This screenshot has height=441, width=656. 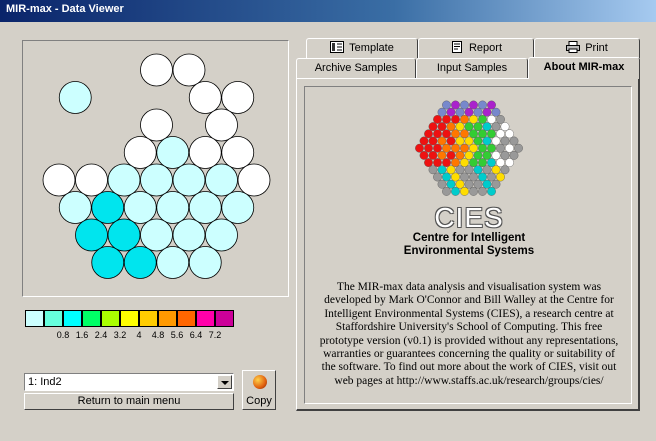 What do you see at coordinates (259, 390) in the screenshot?
I see `copy-button: Copy` at bounding box center [259, 390].